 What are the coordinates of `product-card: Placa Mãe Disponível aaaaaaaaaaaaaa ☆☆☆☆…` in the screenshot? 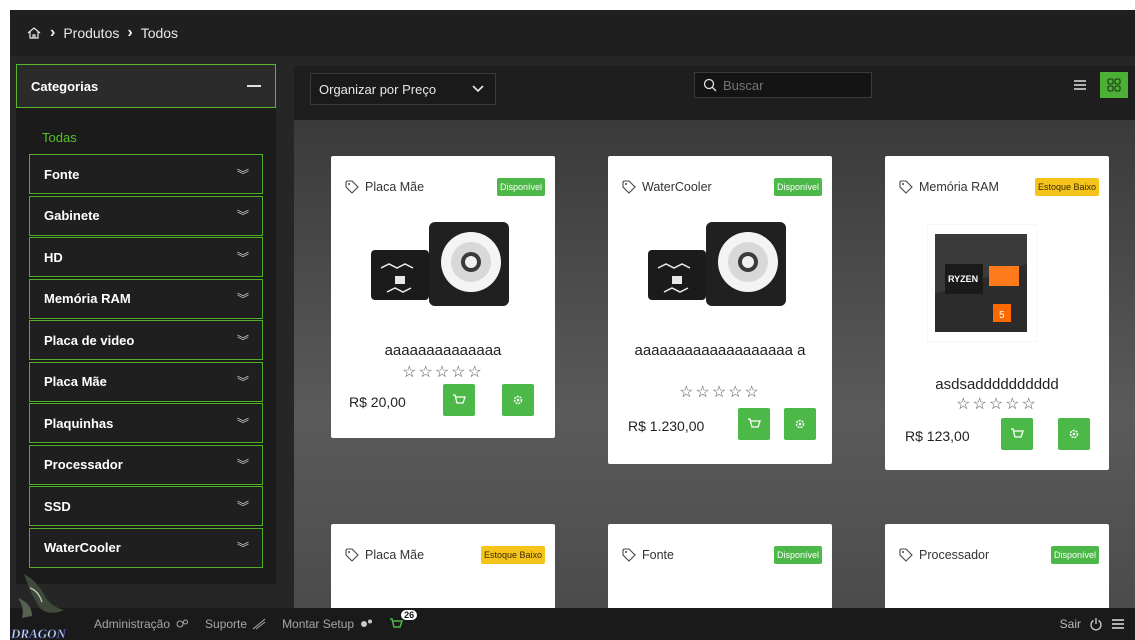 It's located at (443, 297).